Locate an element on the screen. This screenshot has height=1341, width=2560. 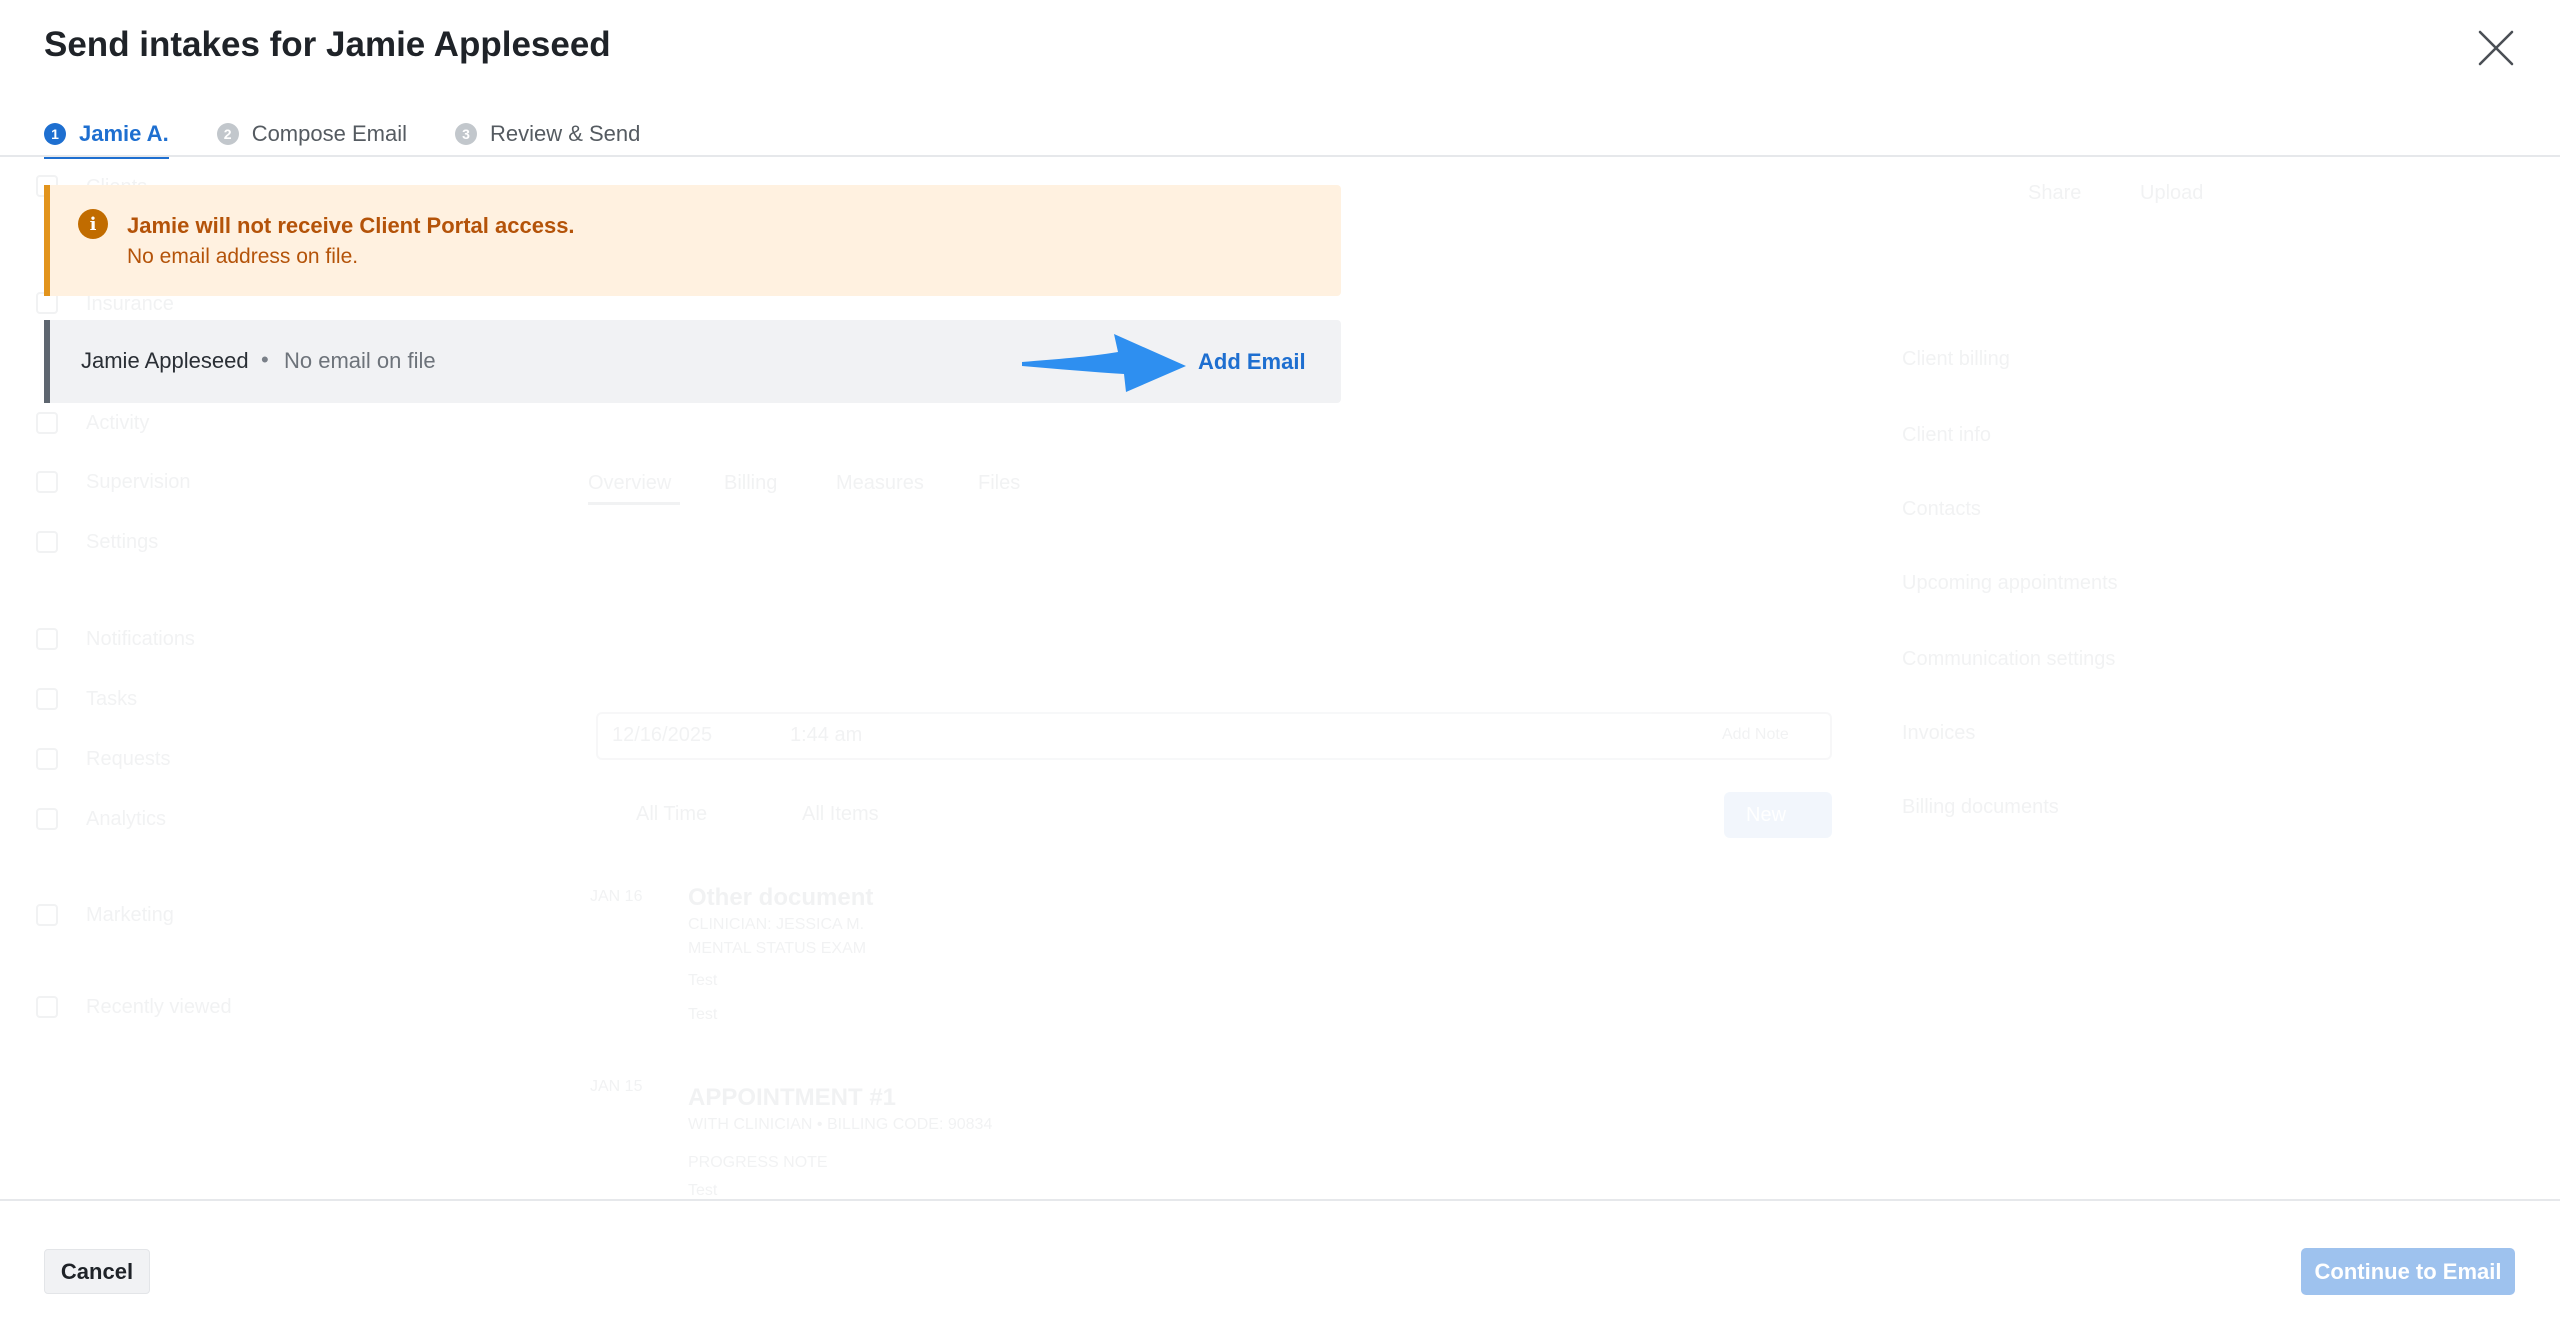
cancel-button: Cancel is located at coordinates (97, 1271).